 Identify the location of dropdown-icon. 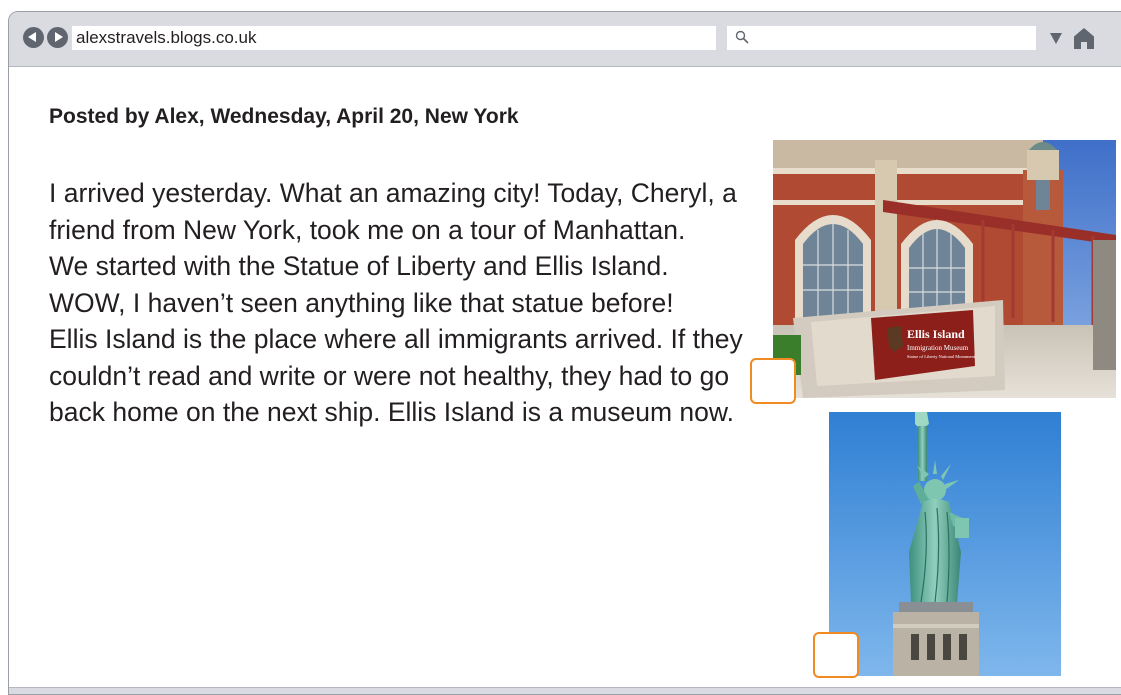
(1056, 38).